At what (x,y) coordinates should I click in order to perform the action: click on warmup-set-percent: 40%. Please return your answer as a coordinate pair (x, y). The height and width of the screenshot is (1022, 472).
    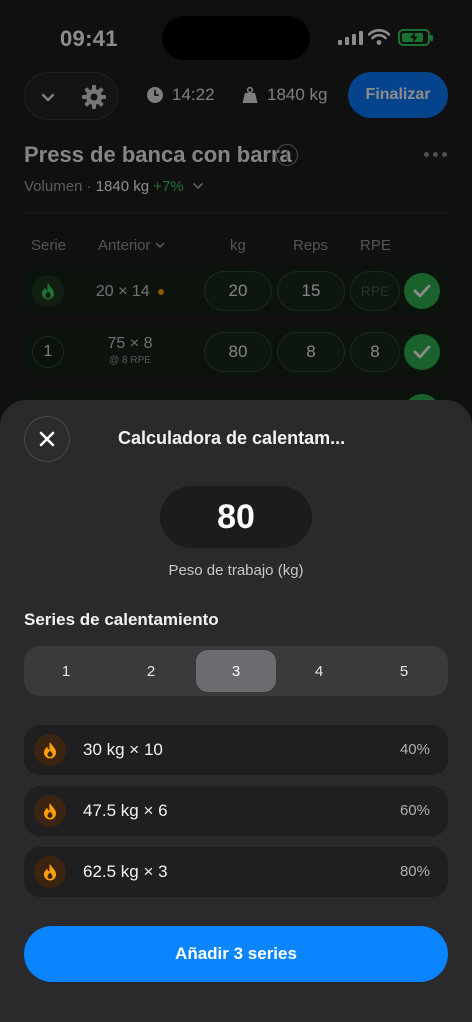
    Looking at the image, I should click on (414, 749).